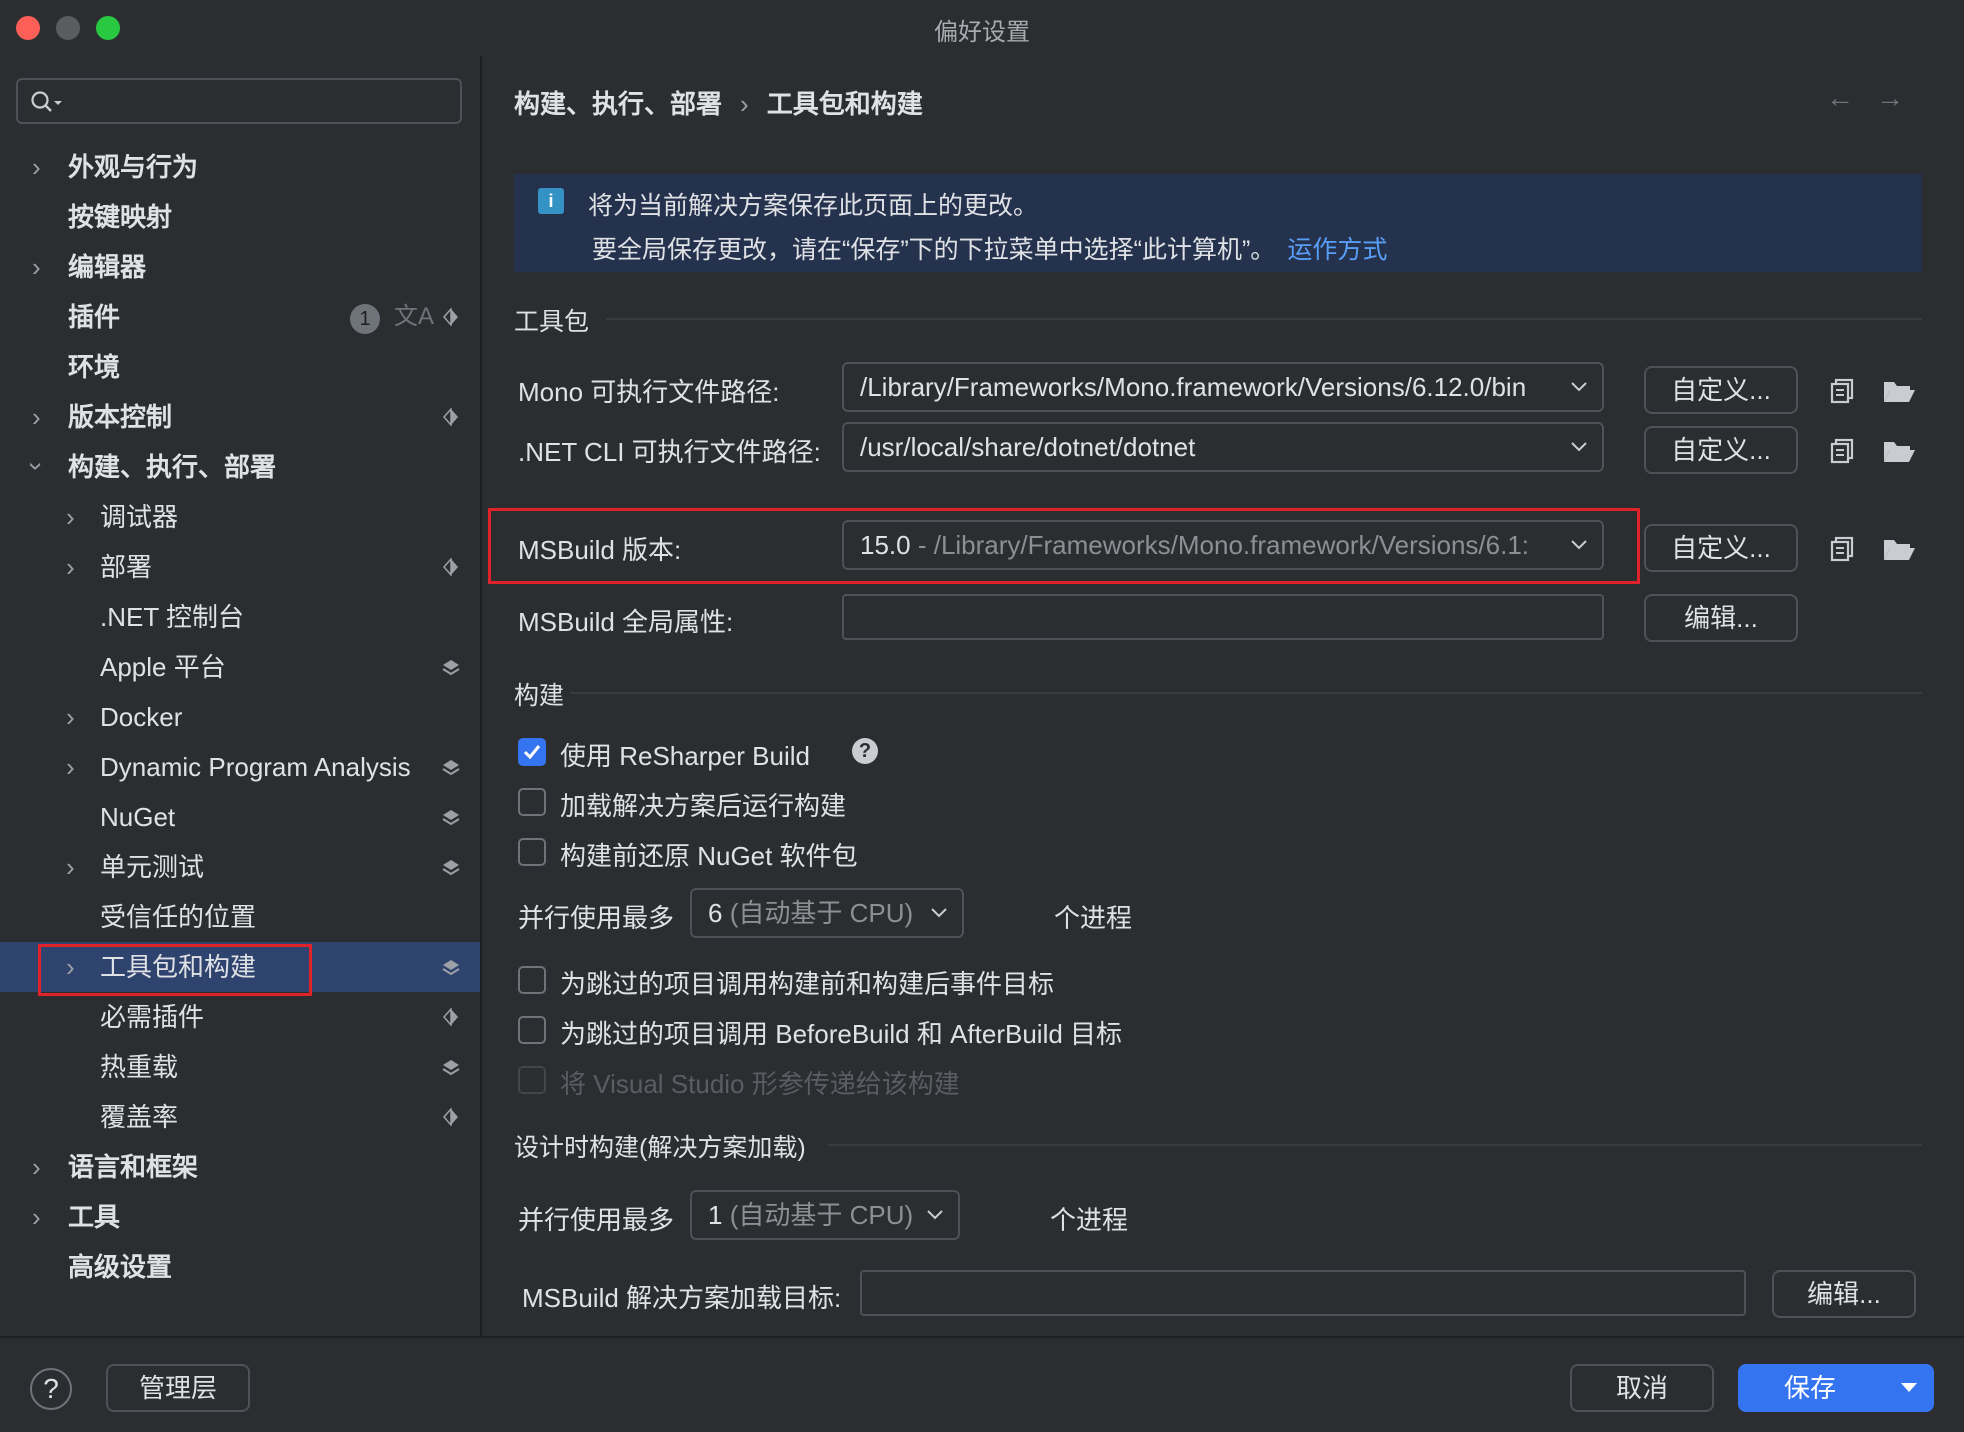 The image size is (1964, 1432). I want to click on sidebar-item-label: 版本控制, so click(120, 417).